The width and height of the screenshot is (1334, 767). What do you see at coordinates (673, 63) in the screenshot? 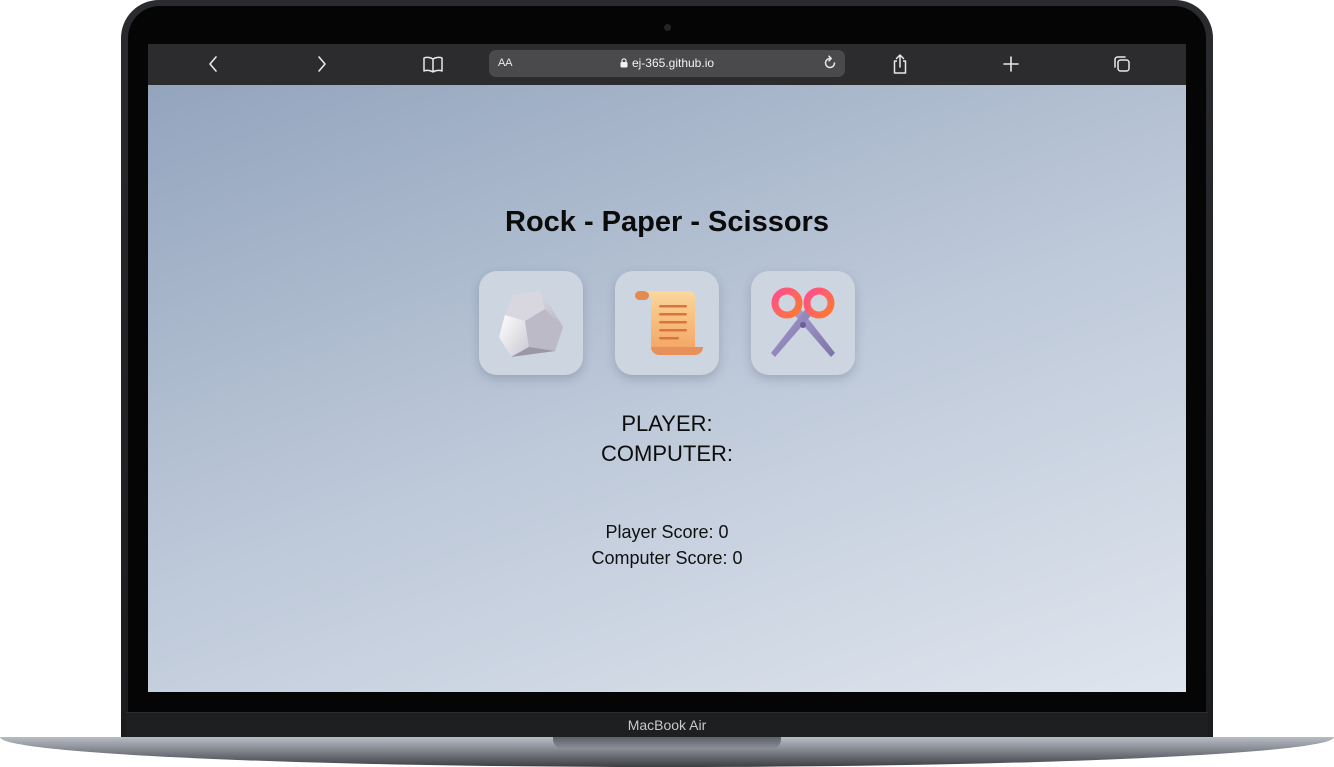
I see `url-text: ej-365.github.io` at bounding box center [673, 63].